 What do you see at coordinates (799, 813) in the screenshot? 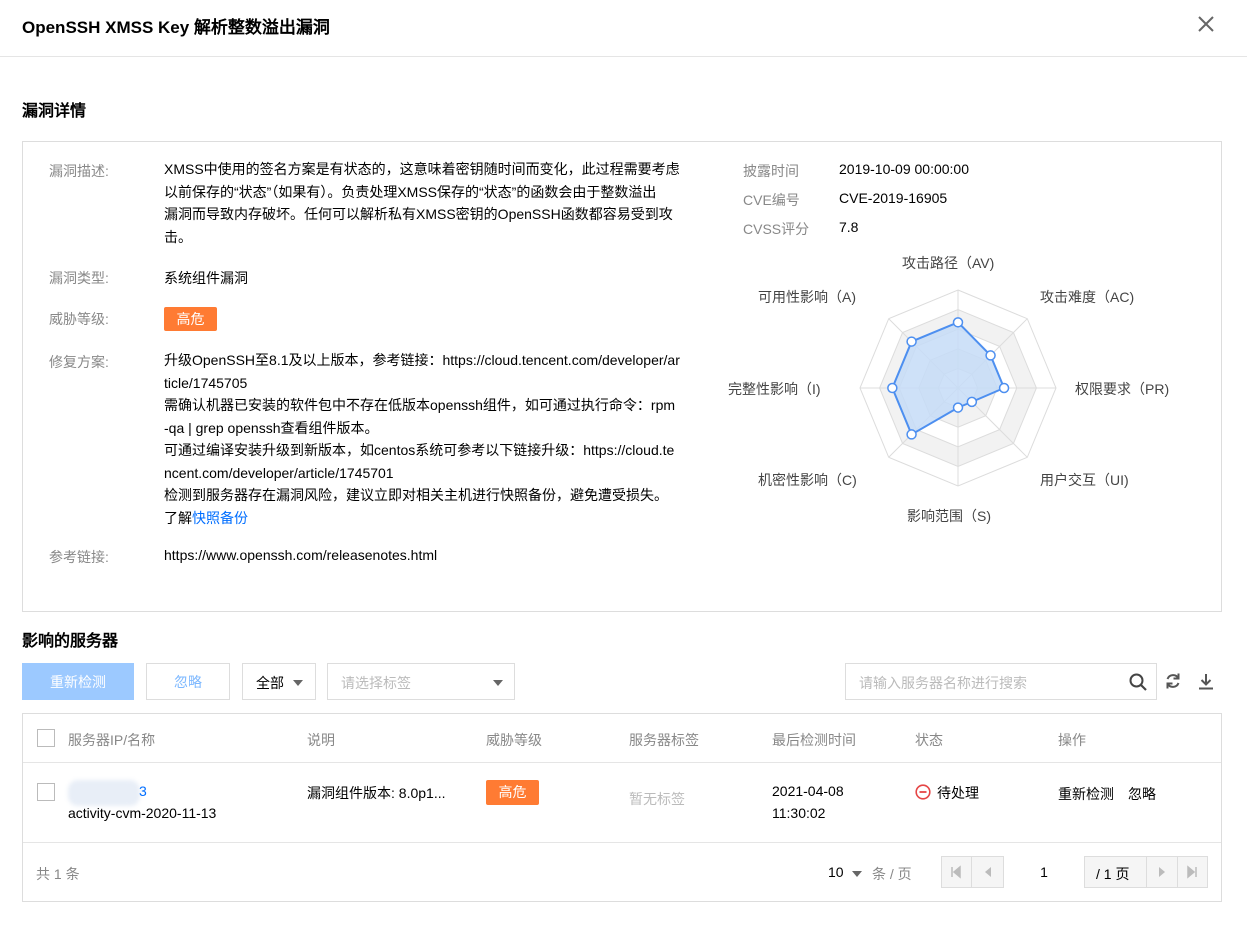
I see `row-time: 11:30:02` at bounding box center [799, 813].